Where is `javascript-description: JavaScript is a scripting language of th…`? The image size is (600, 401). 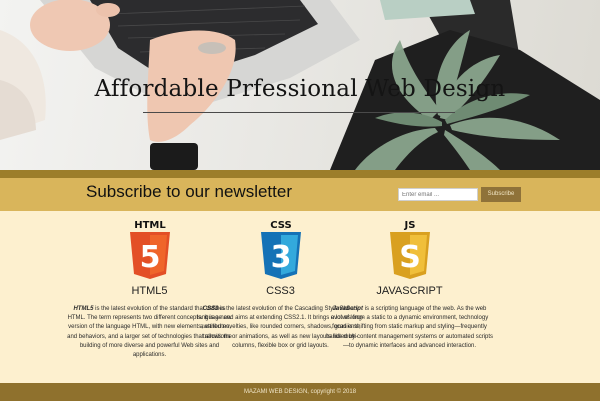 javascript-description: JavaScript is a scripting language of th… is located at coordinates (409, 328).